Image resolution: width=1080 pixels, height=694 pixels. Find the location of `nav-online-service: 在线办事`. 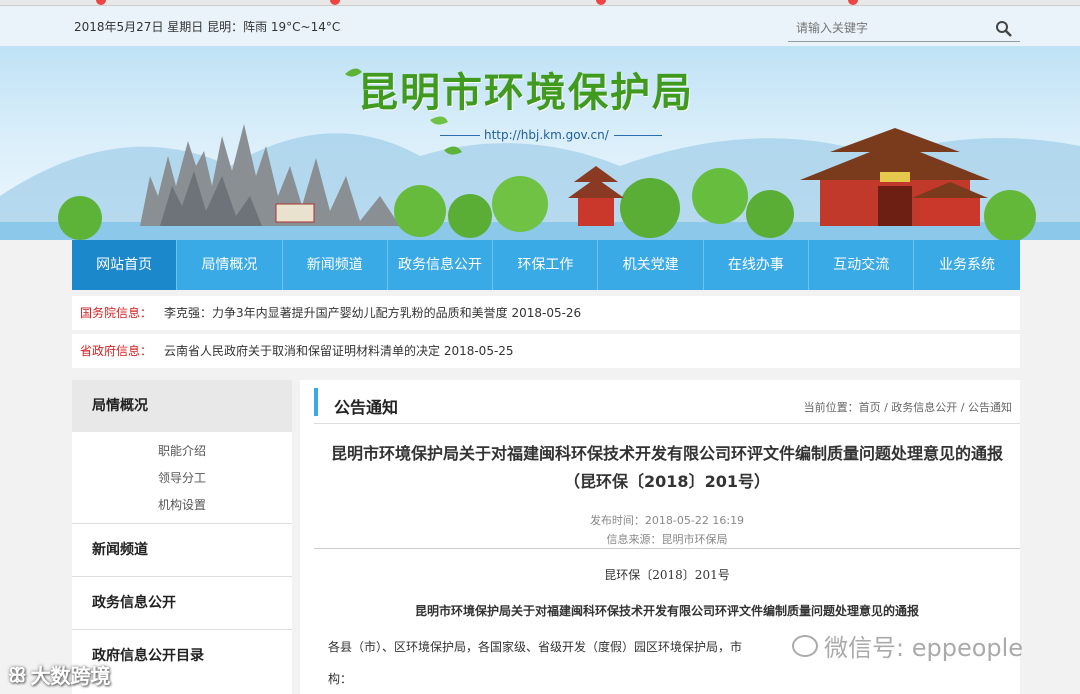

nav-online-service: 在线办事 is located at coordinates (757, 265).